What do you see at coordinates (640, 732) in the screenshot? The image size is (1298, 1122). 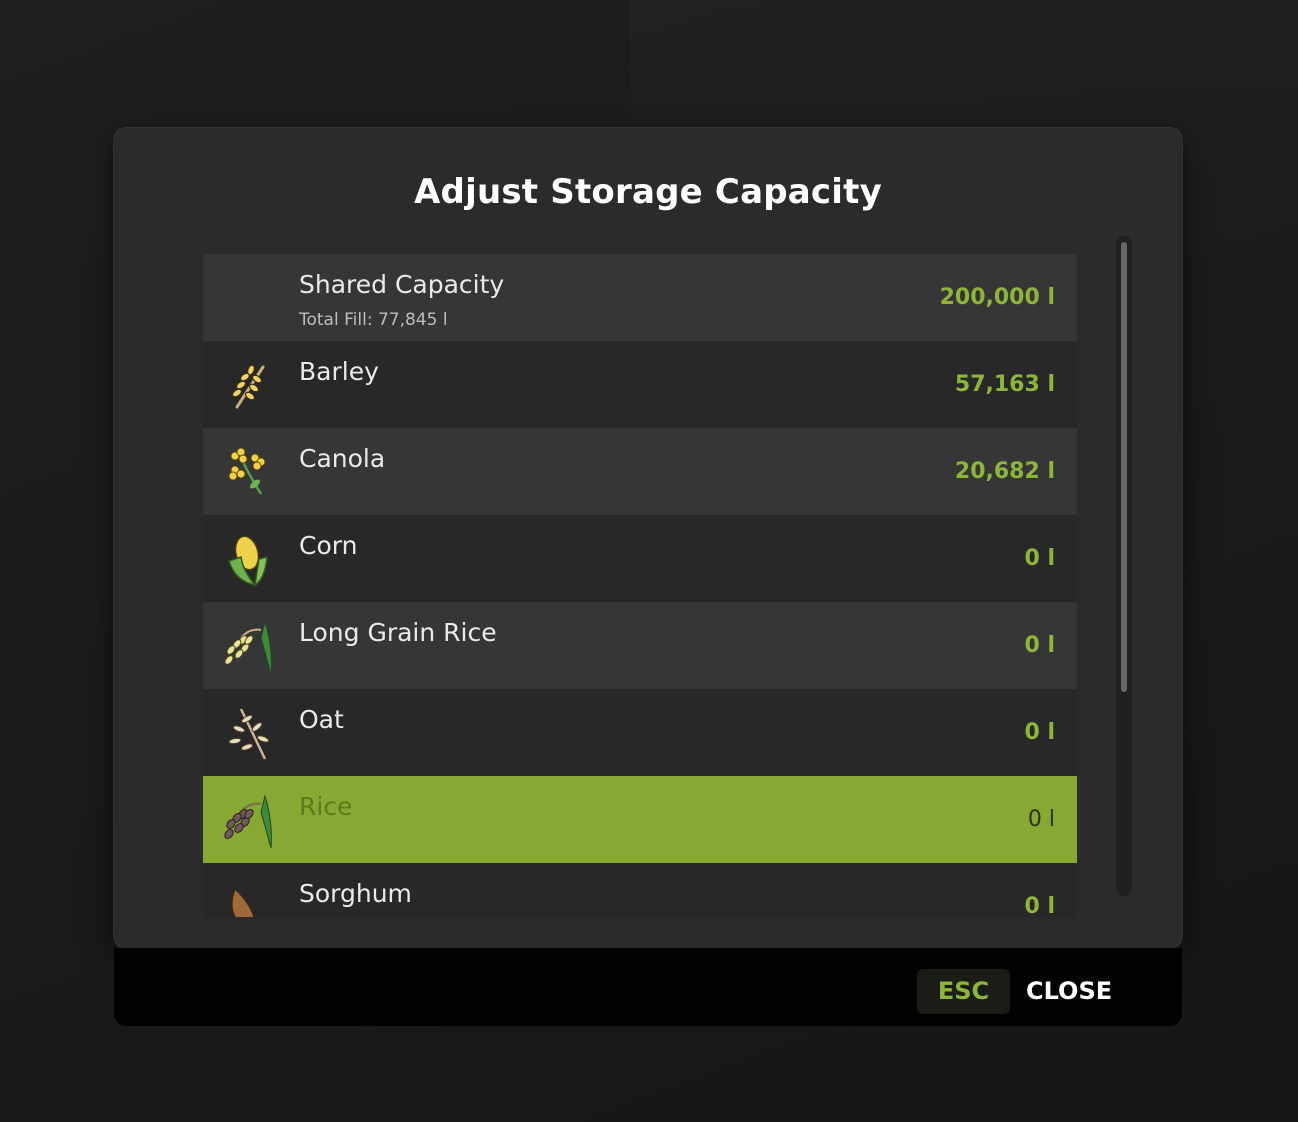 I see `list-item-oat: Oat 0 l` at bounding box center [640, 732].